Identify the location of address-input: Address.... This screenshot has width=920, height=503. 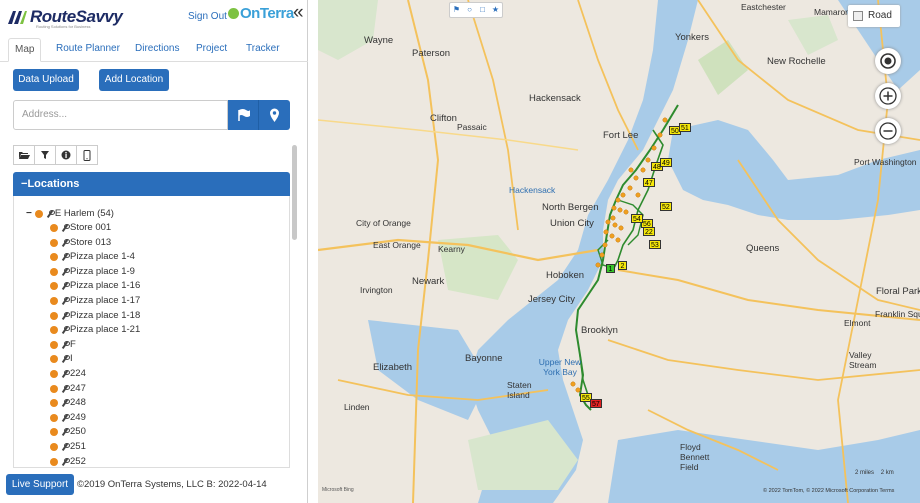
(120, 115).